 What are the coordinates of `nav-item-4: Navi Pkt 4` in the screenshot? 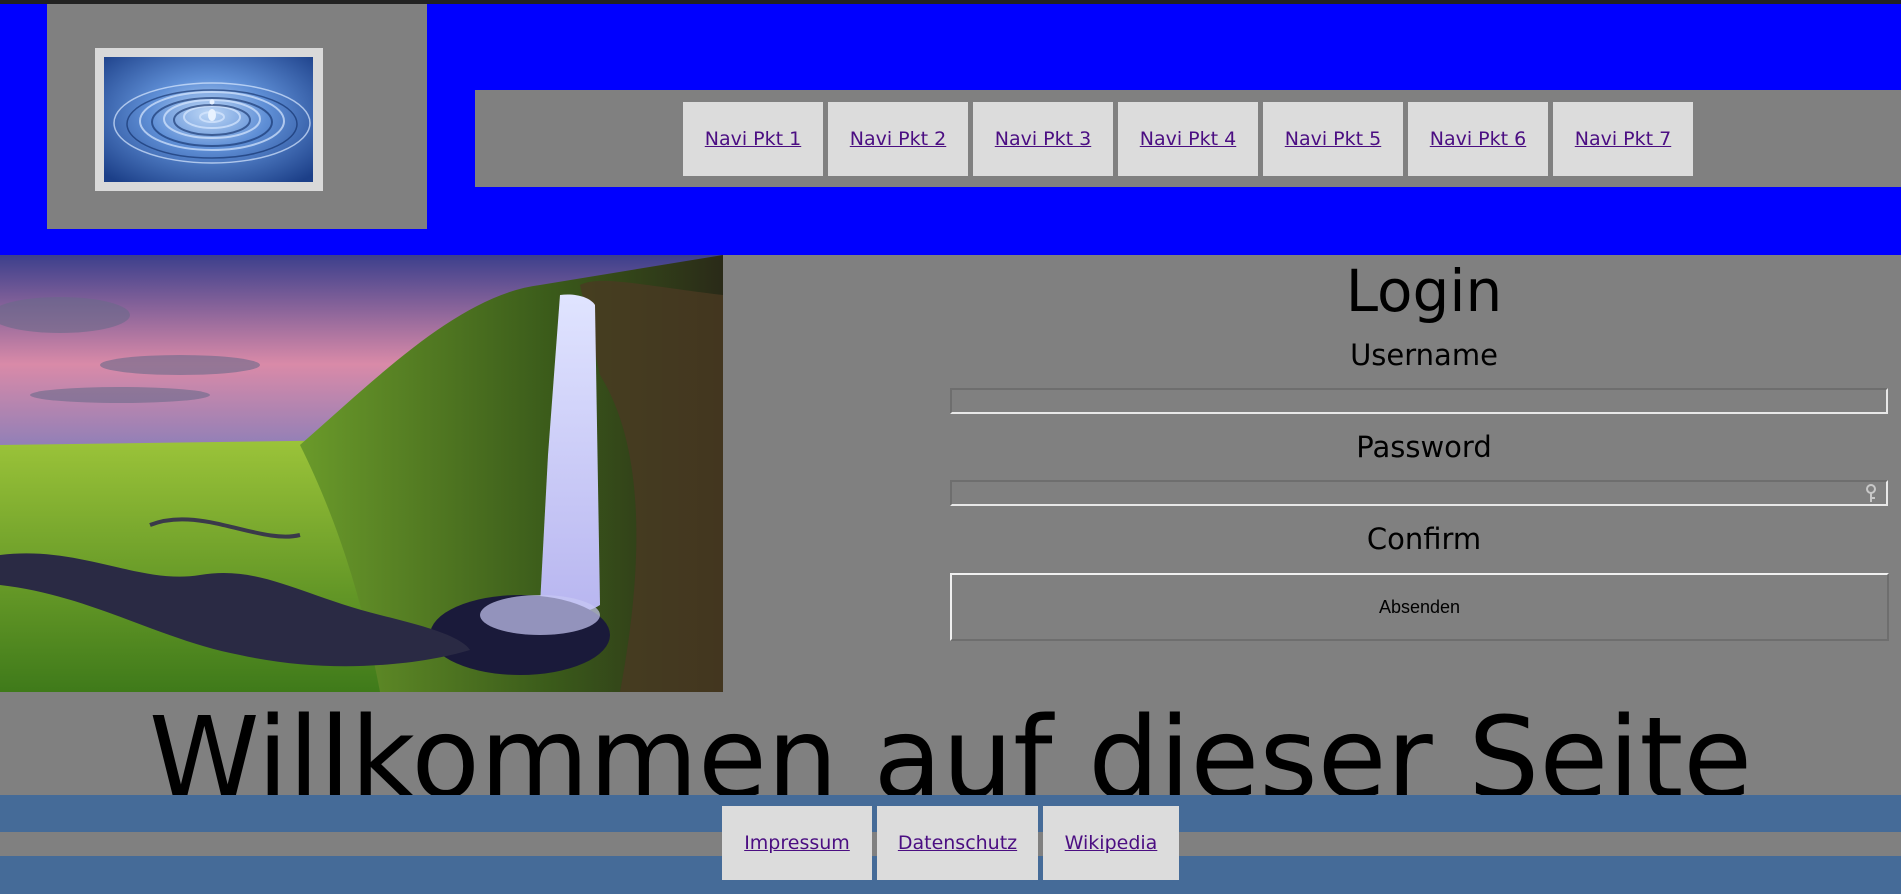 It's located at (1188, 139).